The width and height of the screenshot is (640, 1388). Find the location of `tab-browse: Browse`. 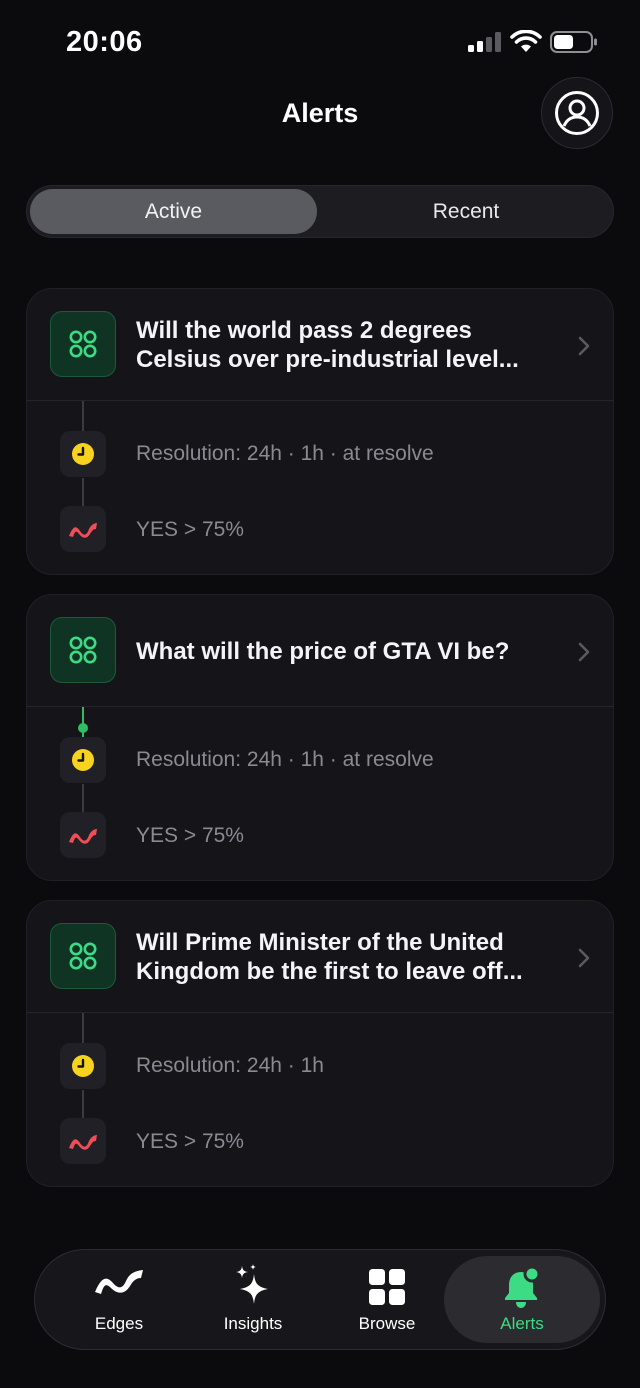

tab-browse: Browse is located at coordinates (387, 1299).